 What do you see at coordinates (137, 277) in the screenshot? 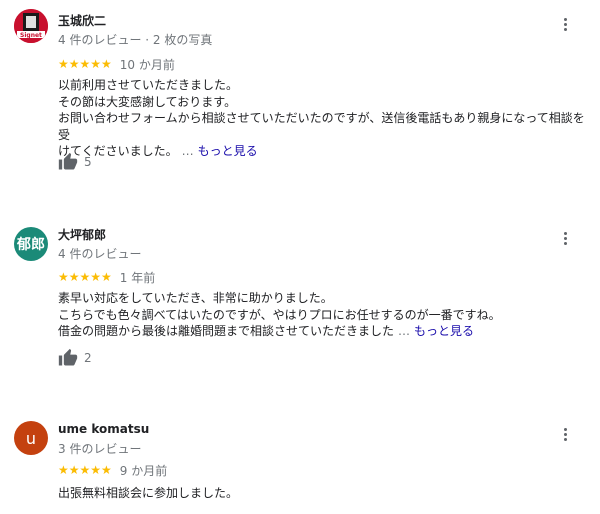
I see `review-date: 1 年前` at bounding box center [137, 277].